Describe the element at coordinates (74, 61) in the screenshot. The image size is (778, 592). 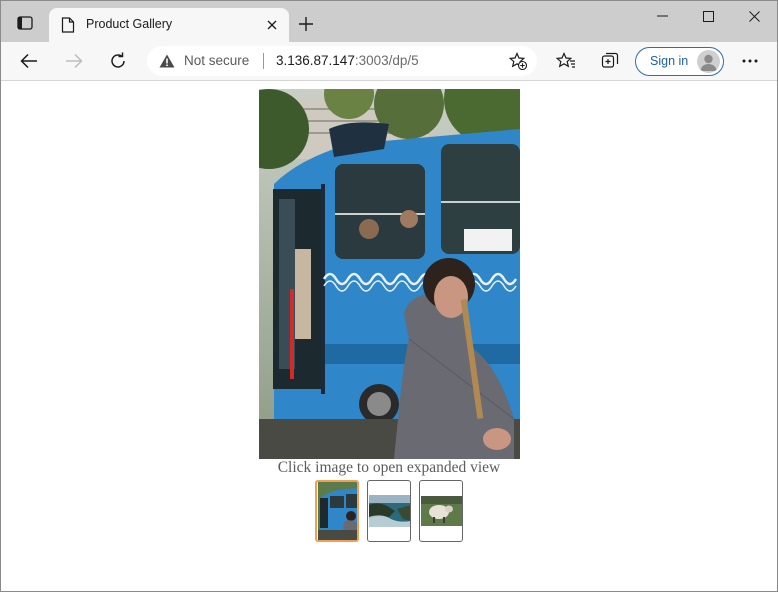
I see `forward-arrow-icon` at that location.